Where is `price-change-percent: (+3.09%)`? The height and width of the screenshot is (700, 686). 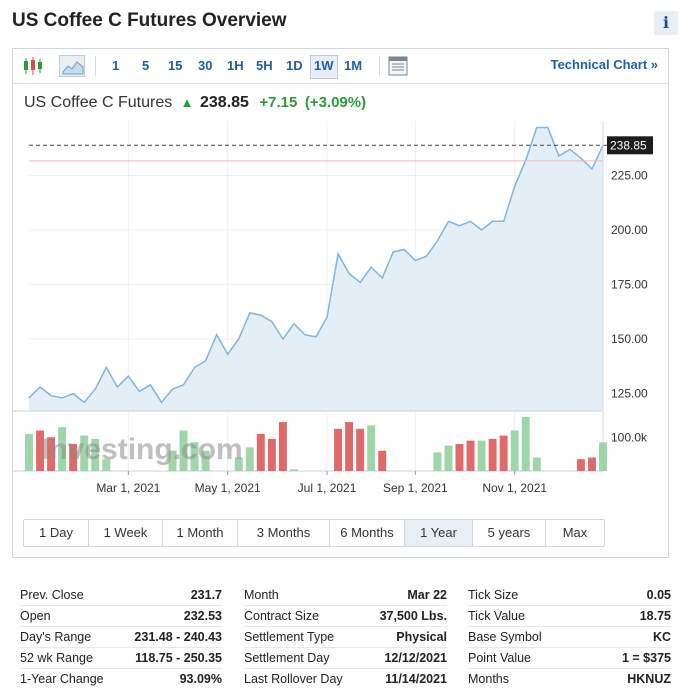 price-change-percent: (+3.09%) is located at coordinates (335, 102).